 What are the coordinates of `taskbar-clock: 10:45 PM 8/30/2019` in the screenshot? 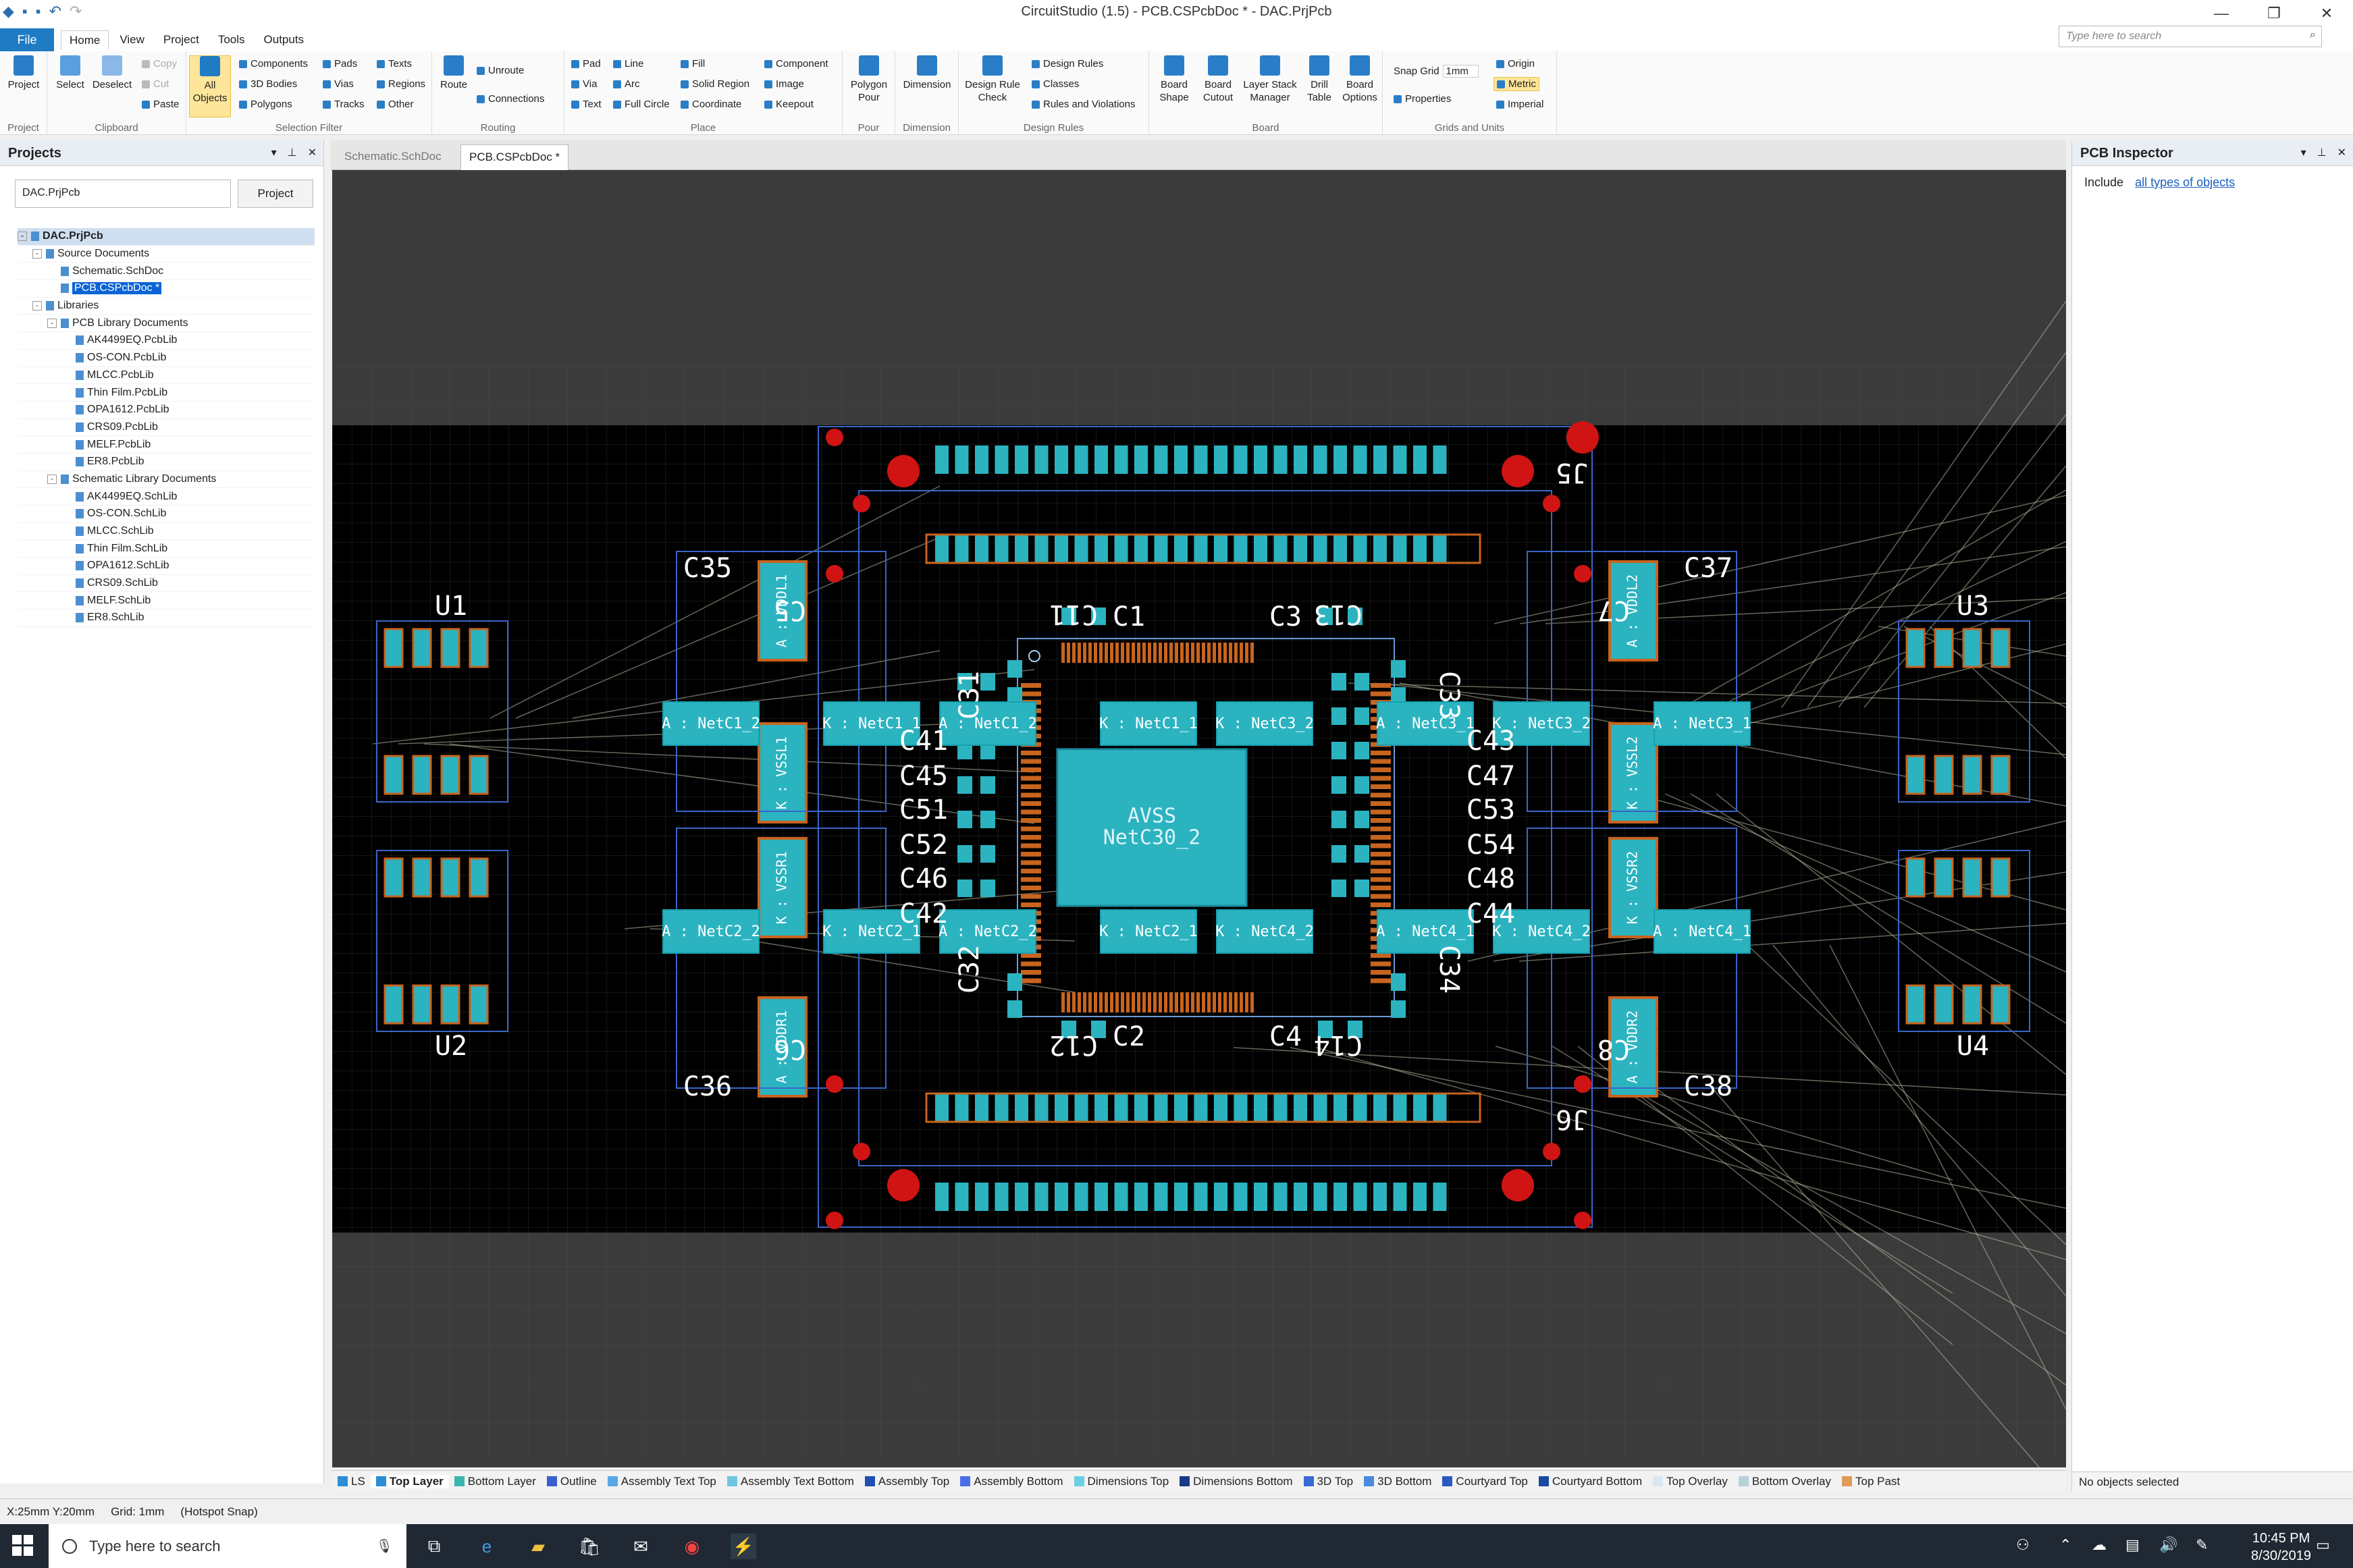 It's located at (2281, 1547).